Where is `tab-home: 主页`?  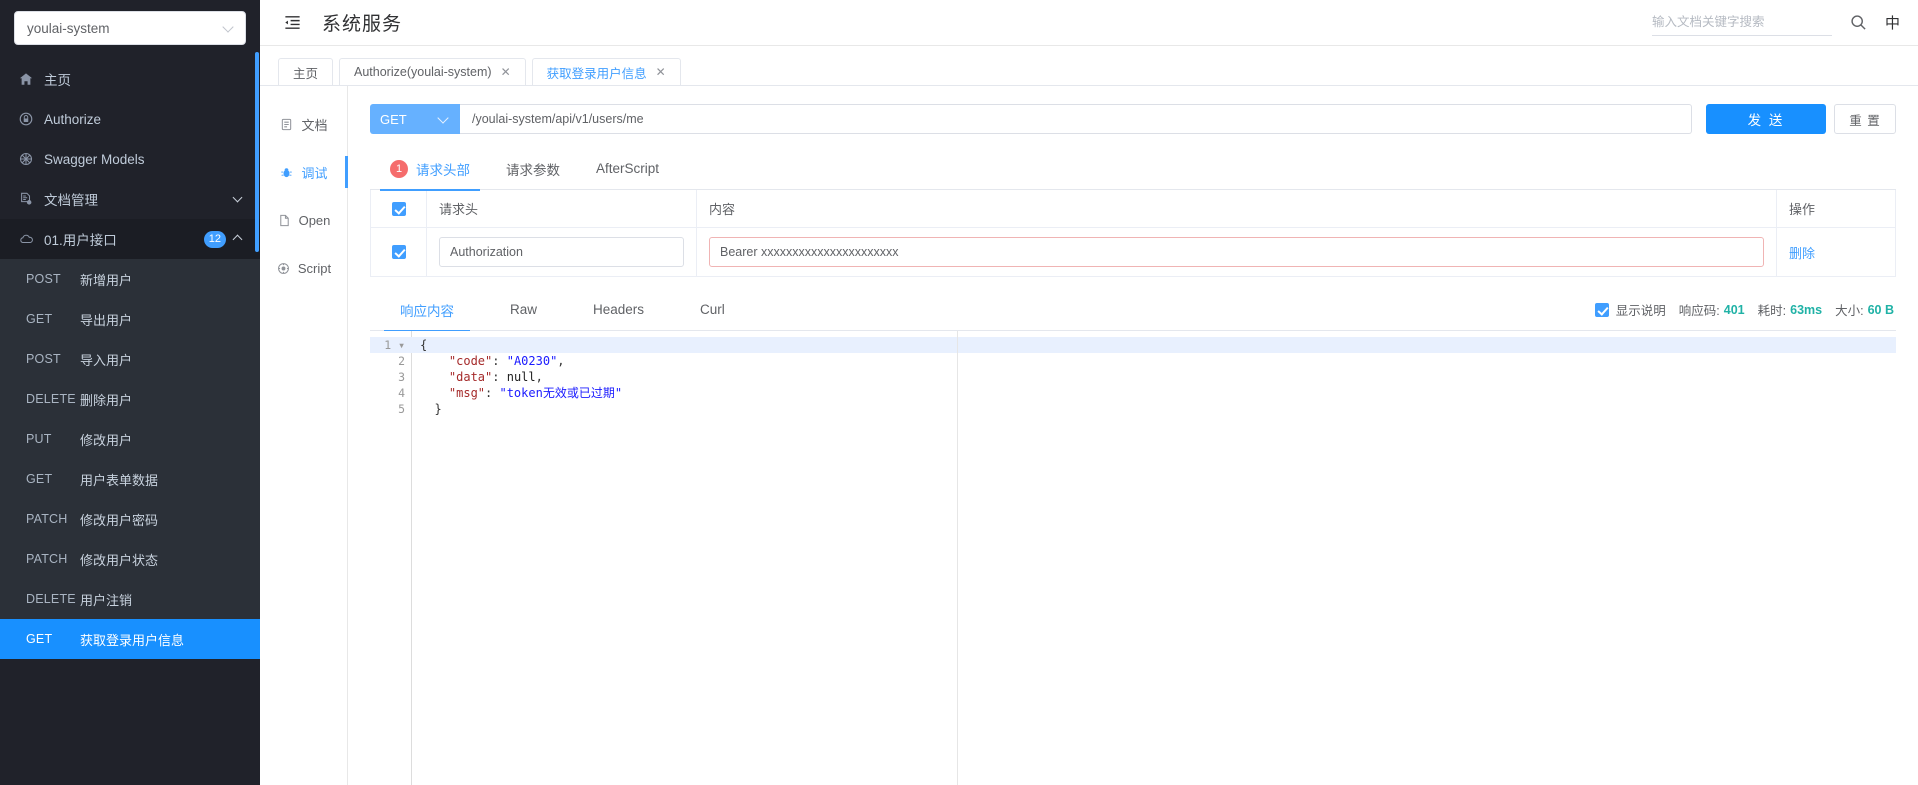 tab-home: 主页 is located at coordinates (306, 72).